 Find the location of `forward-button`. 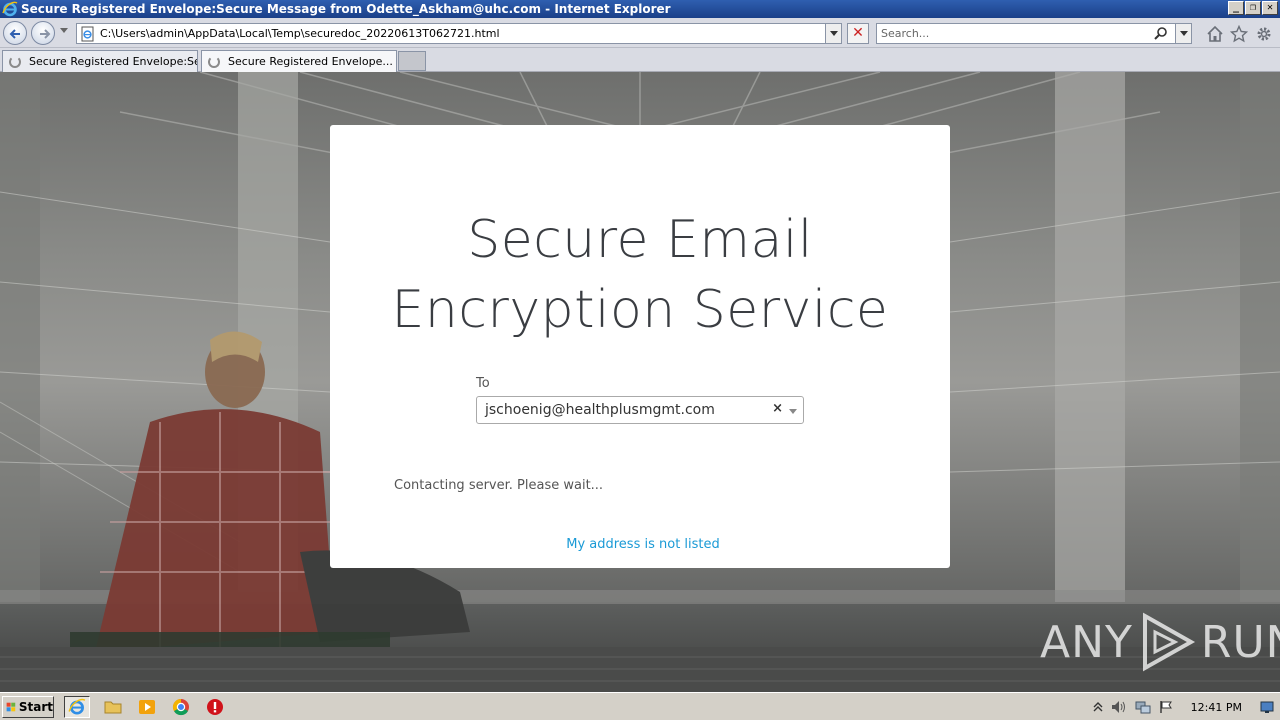

forward-button is located at coordinates (43, 33).